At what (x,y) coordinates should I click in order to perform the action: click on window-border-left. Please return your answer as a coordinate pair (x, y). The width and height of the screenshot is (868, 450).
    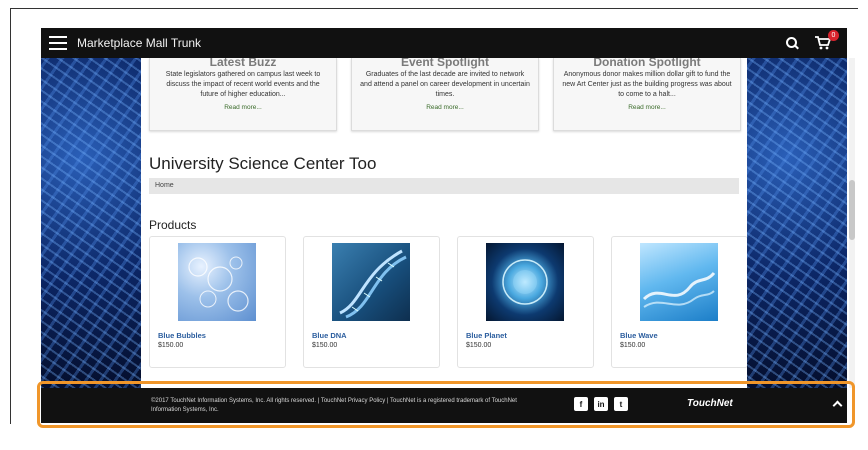
    Looking at the image, I should click on (10, 216).